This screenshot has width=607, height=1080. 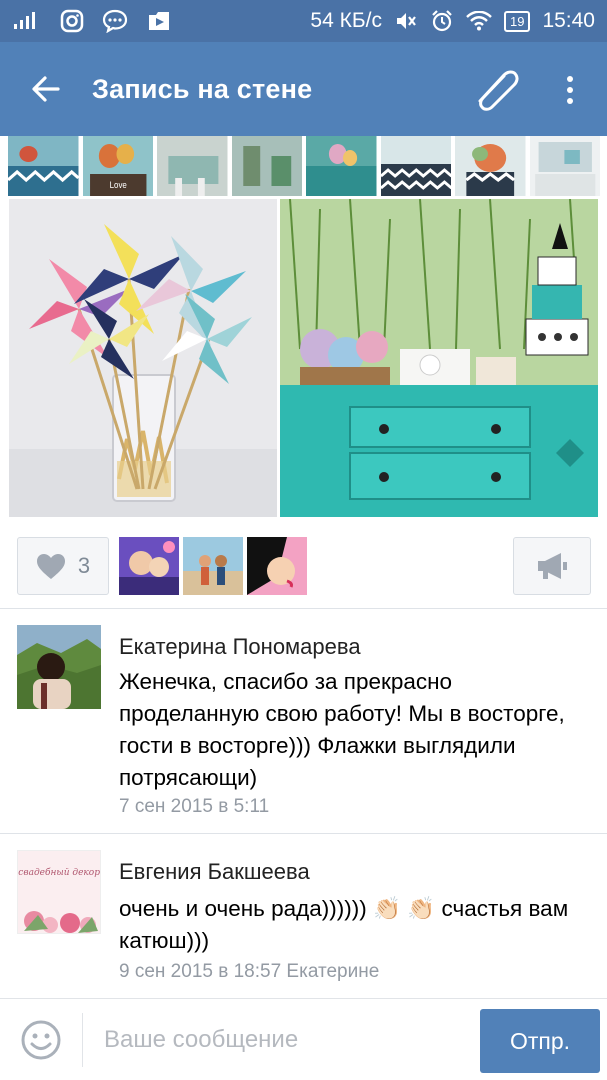 What do you see at coordinates (27, 21) in the screenshot?
I see `signal-icon` at bounding box center [27, 21].